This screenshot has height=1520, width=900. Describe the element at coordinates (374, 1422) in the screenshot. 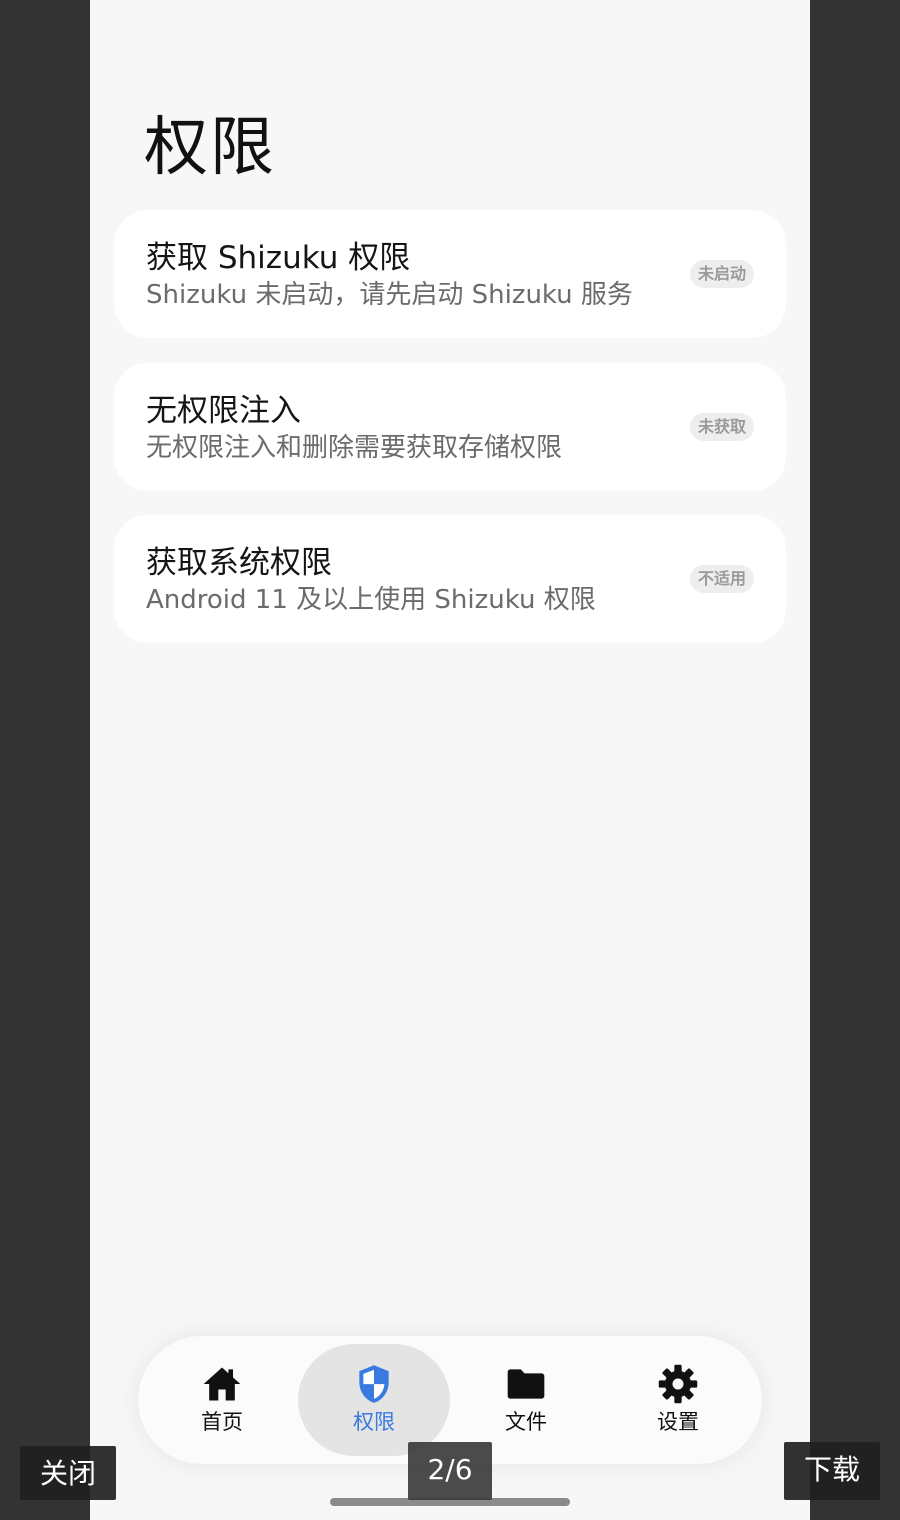

I see `nav-label: 权限` at that location.